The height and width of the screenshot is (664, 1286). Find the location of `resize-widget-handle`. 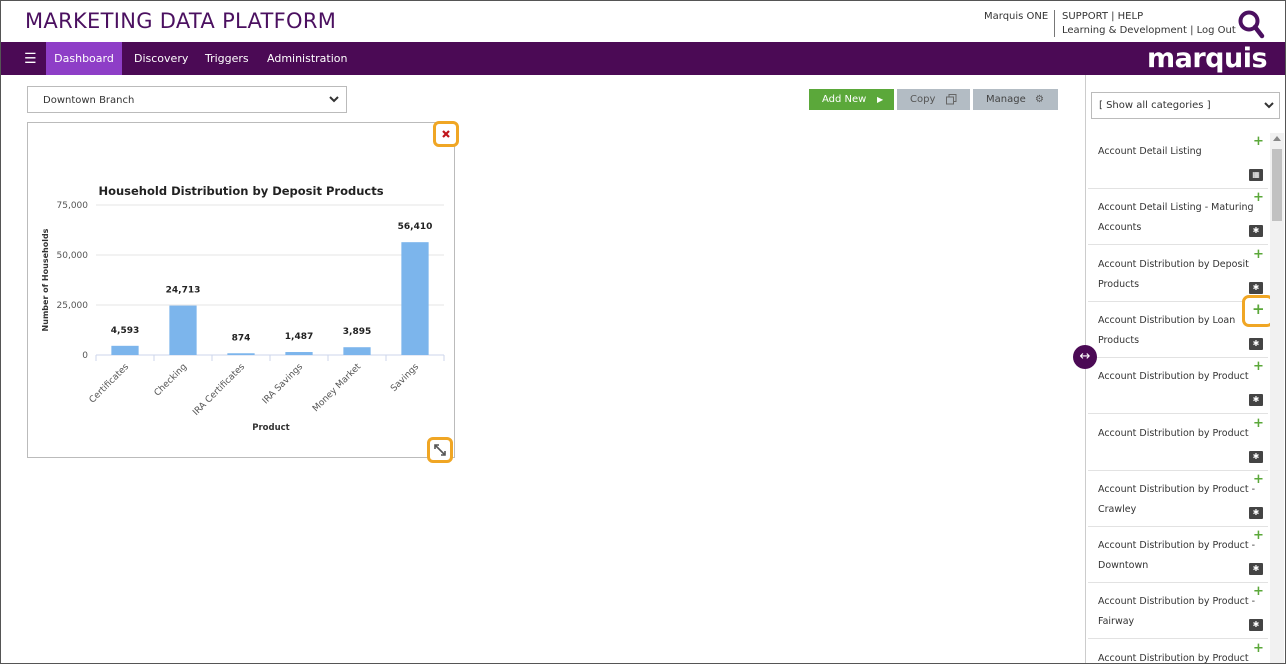

resize-widget-handle is located at coordinates (440, 450).